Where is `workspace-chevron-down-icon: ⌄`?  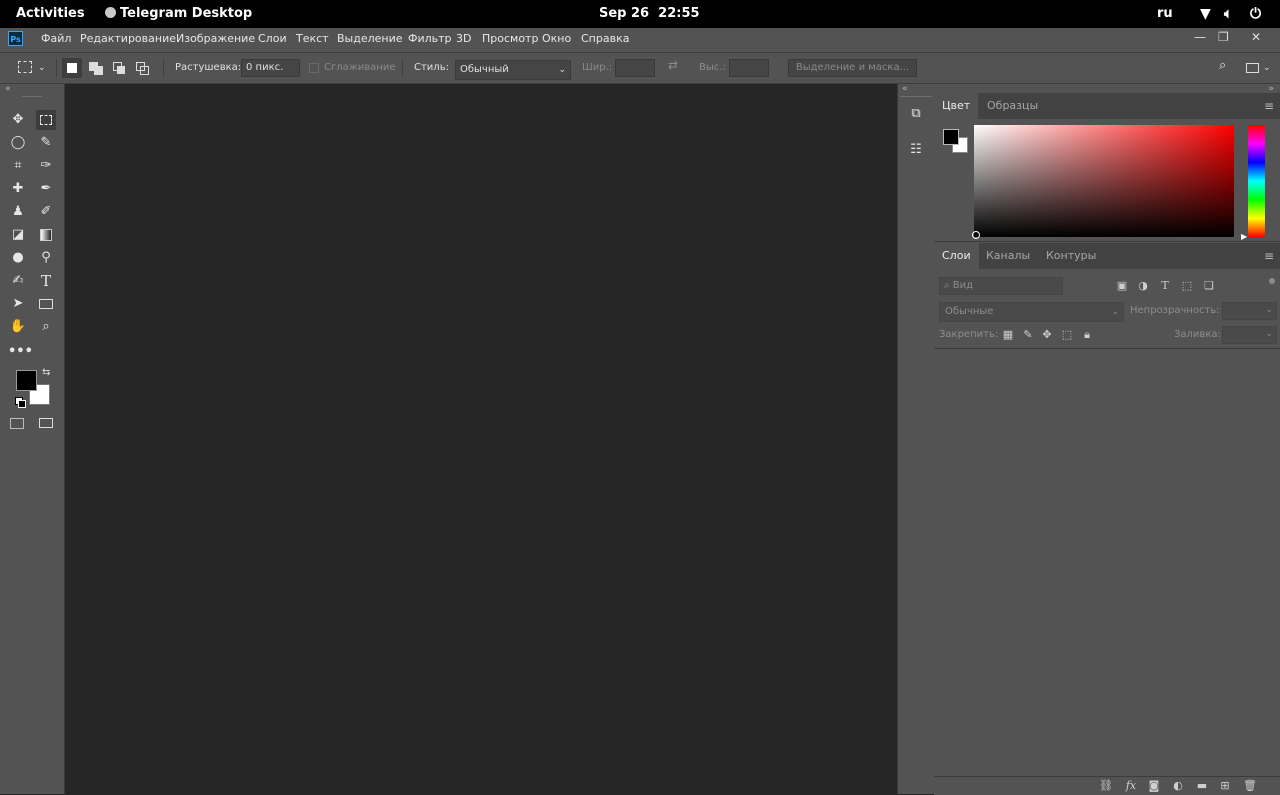 workspace-chevron-down-icon: ⌄ is located at coordinates (1267, 68).